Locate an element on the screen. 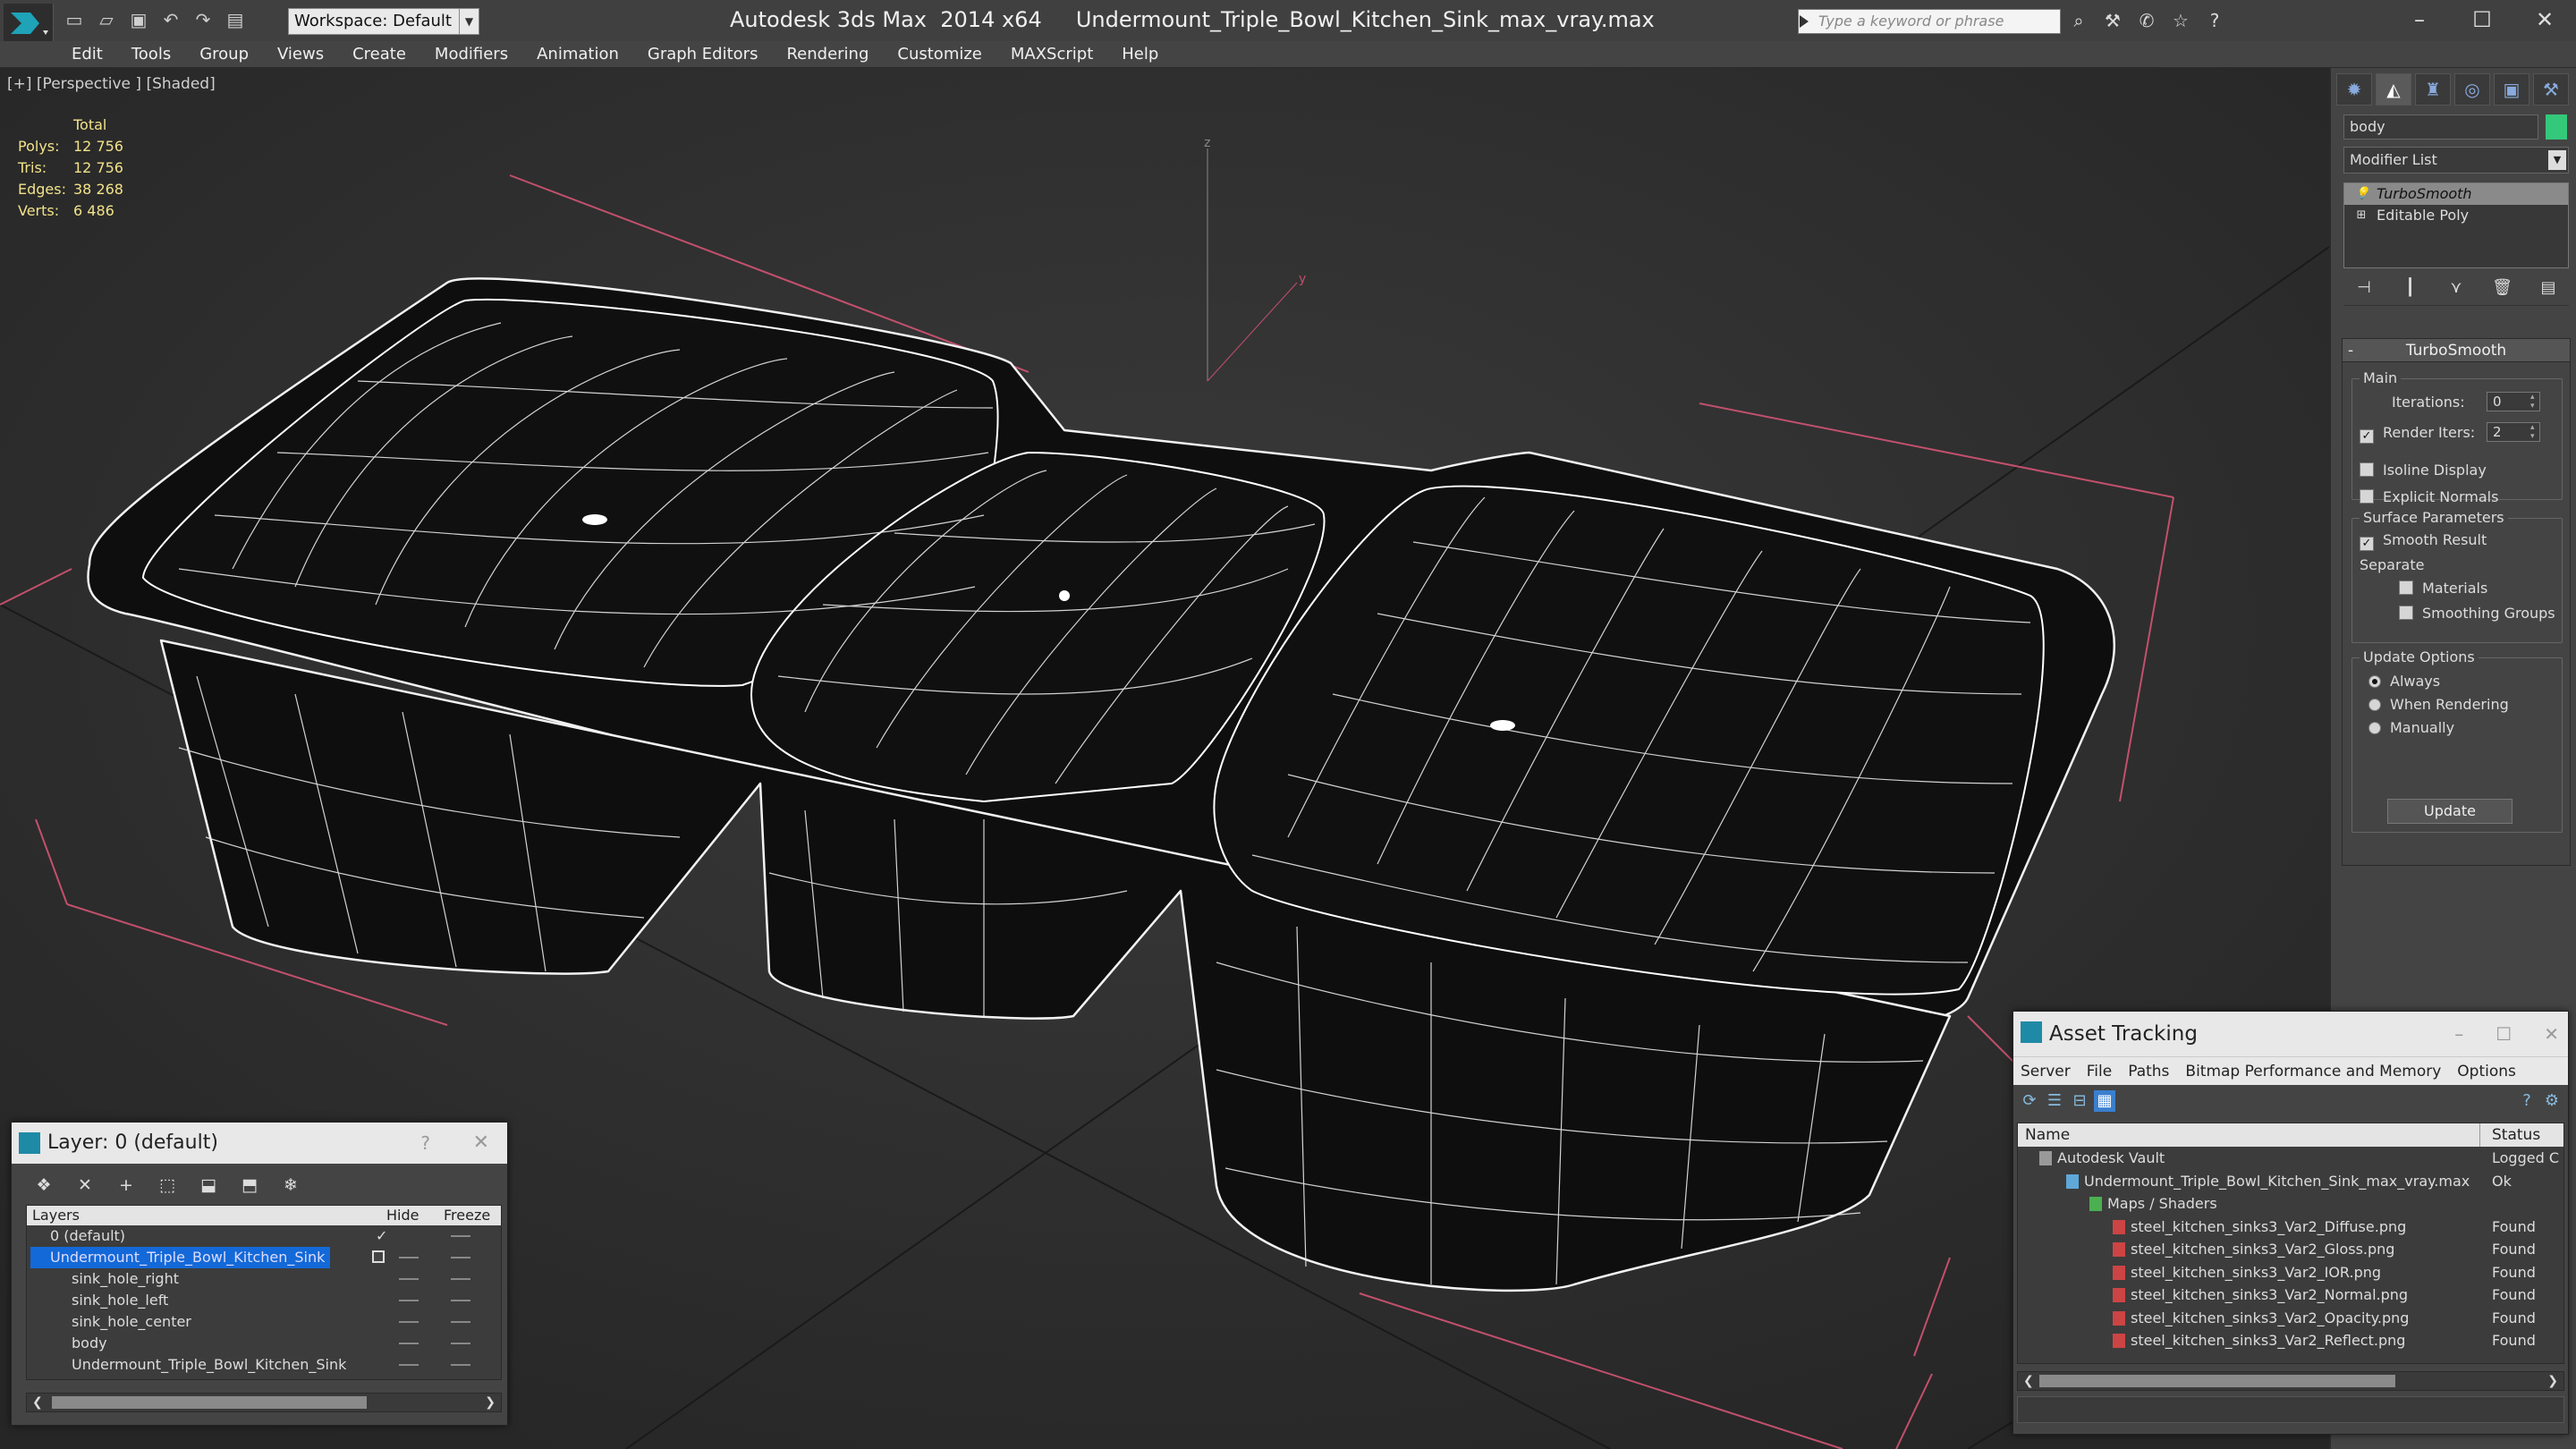 The height and width of the screenshot is (1449, 2576). collapse-icon: - is located at coordinates (2350, 350).